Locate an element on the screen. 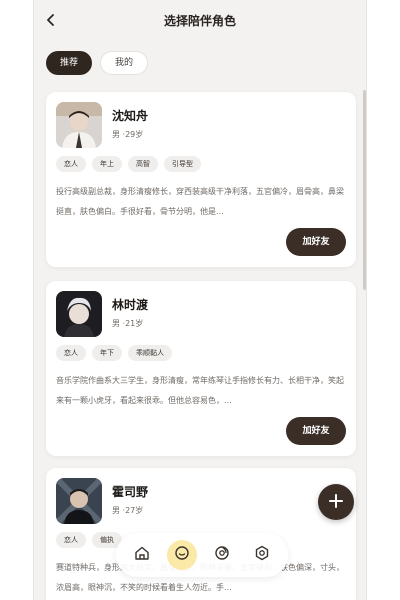  tab-mine: 我的 is located at coordinates (124, 63).